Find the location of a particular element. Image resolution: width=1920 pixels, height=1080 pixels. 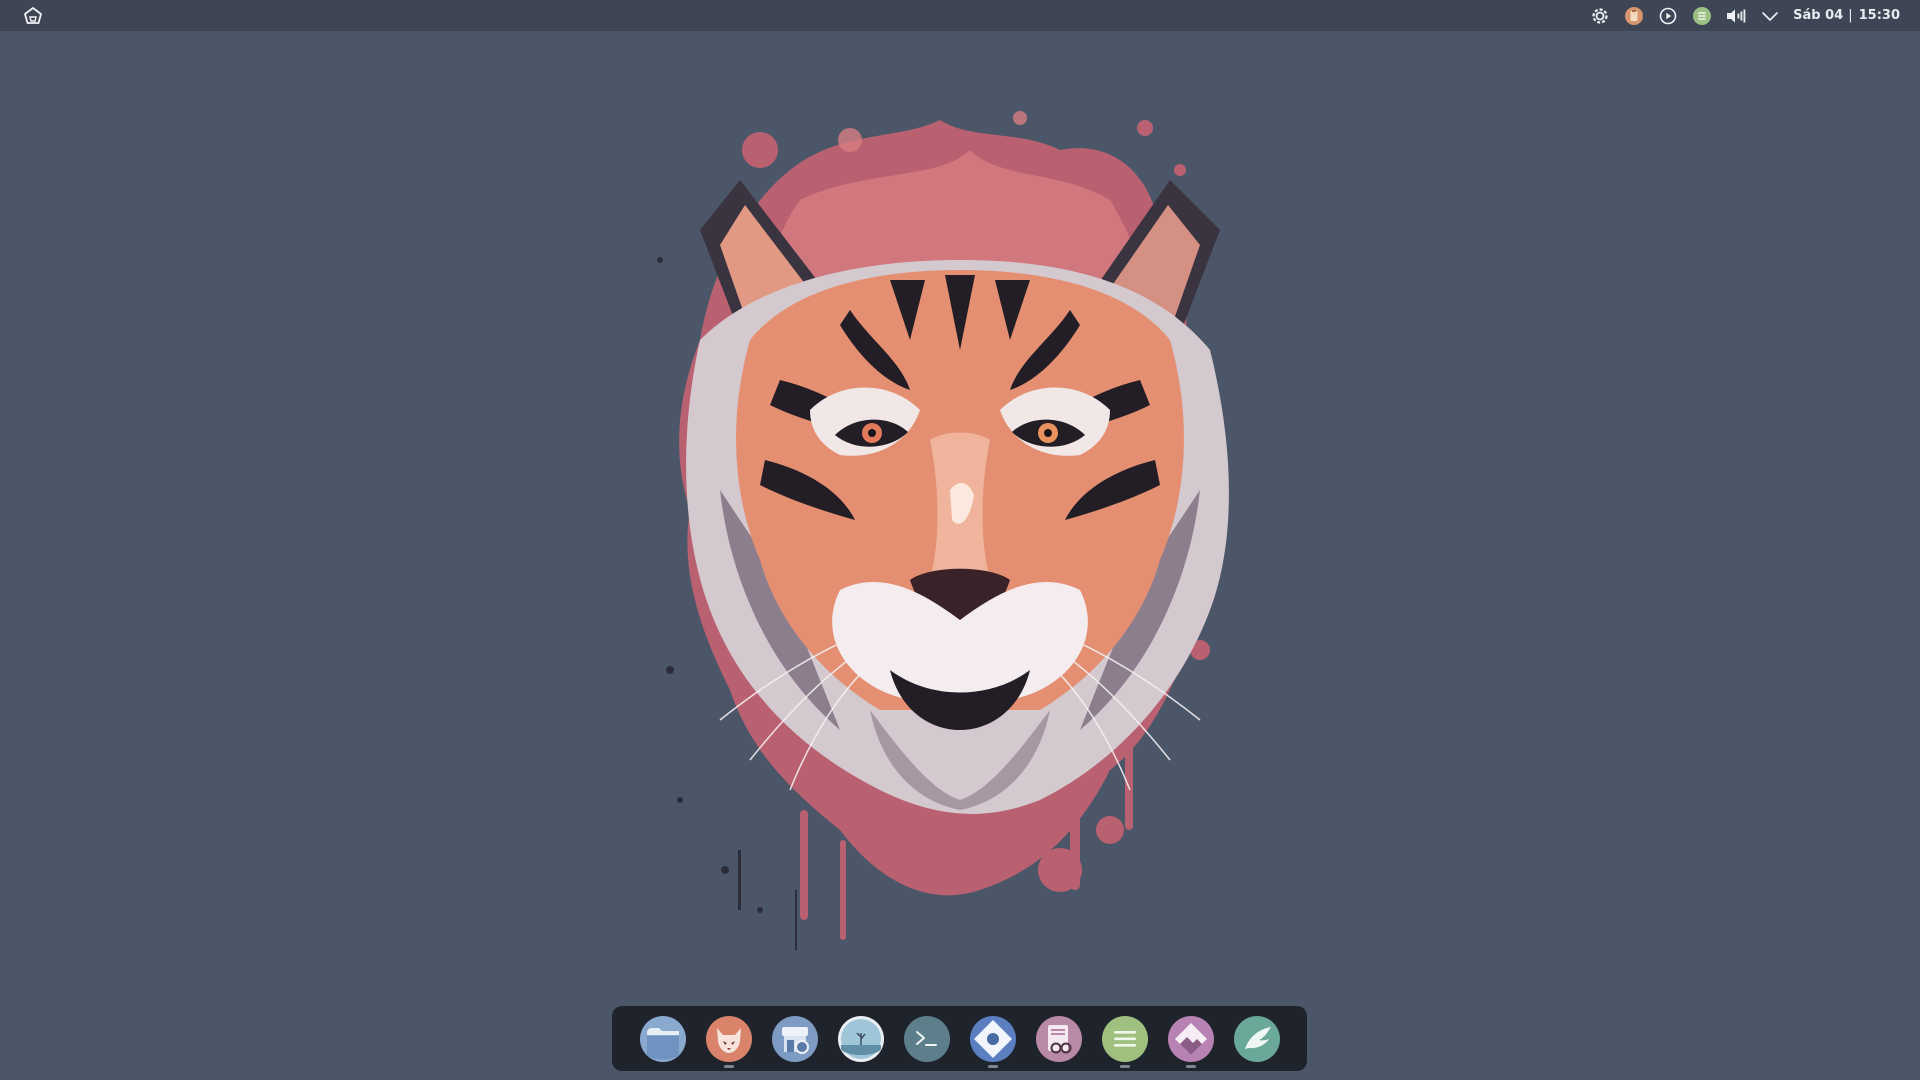

dock-item-kvantum is located at coordinates (1191, 1038).